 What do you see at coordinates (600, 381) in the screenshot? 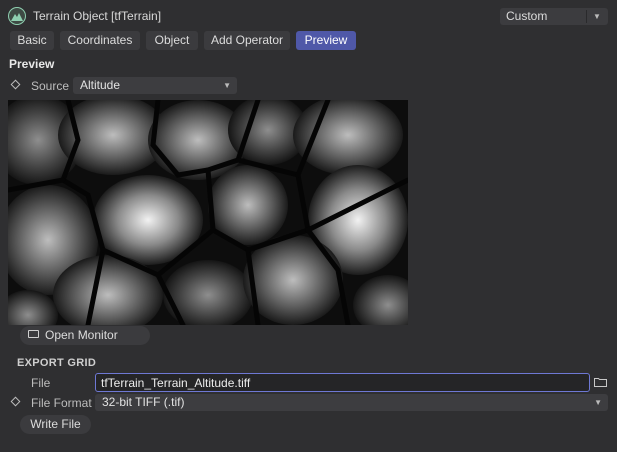
I see `folder-icon` at bounding box center [600, 381].